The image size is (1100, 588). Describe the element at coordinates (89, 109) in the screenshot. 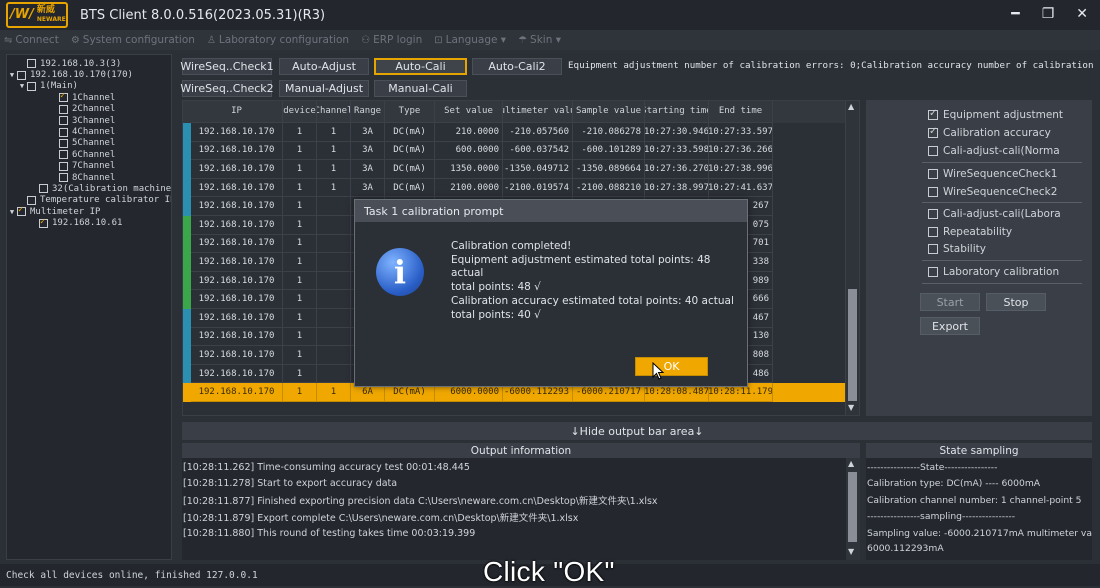

I see `tree-node: 2Channel` at that location.